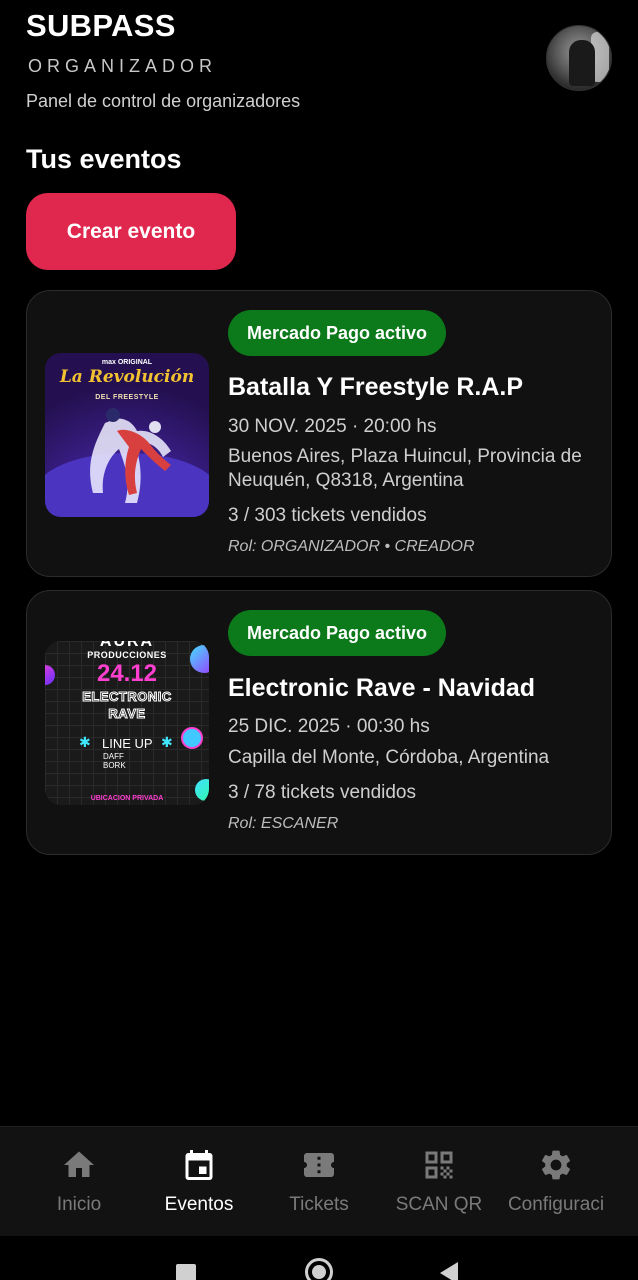 The height and width of the screenshot is (1280, 638). Describe the element at coordinates (114, 765) in the screenshot. I see `poster-lineup-artist: BORK` at that location.